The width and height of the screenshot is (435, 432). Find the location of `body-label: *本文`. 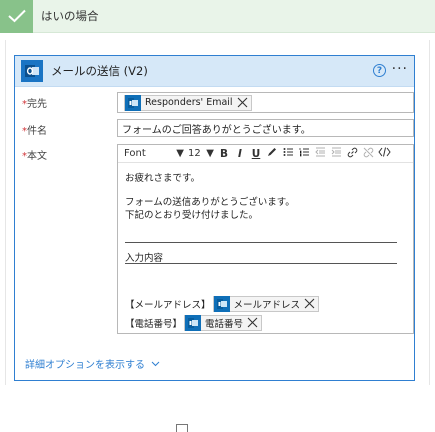

body-label: *本文 is located at coordinates (34, 156).